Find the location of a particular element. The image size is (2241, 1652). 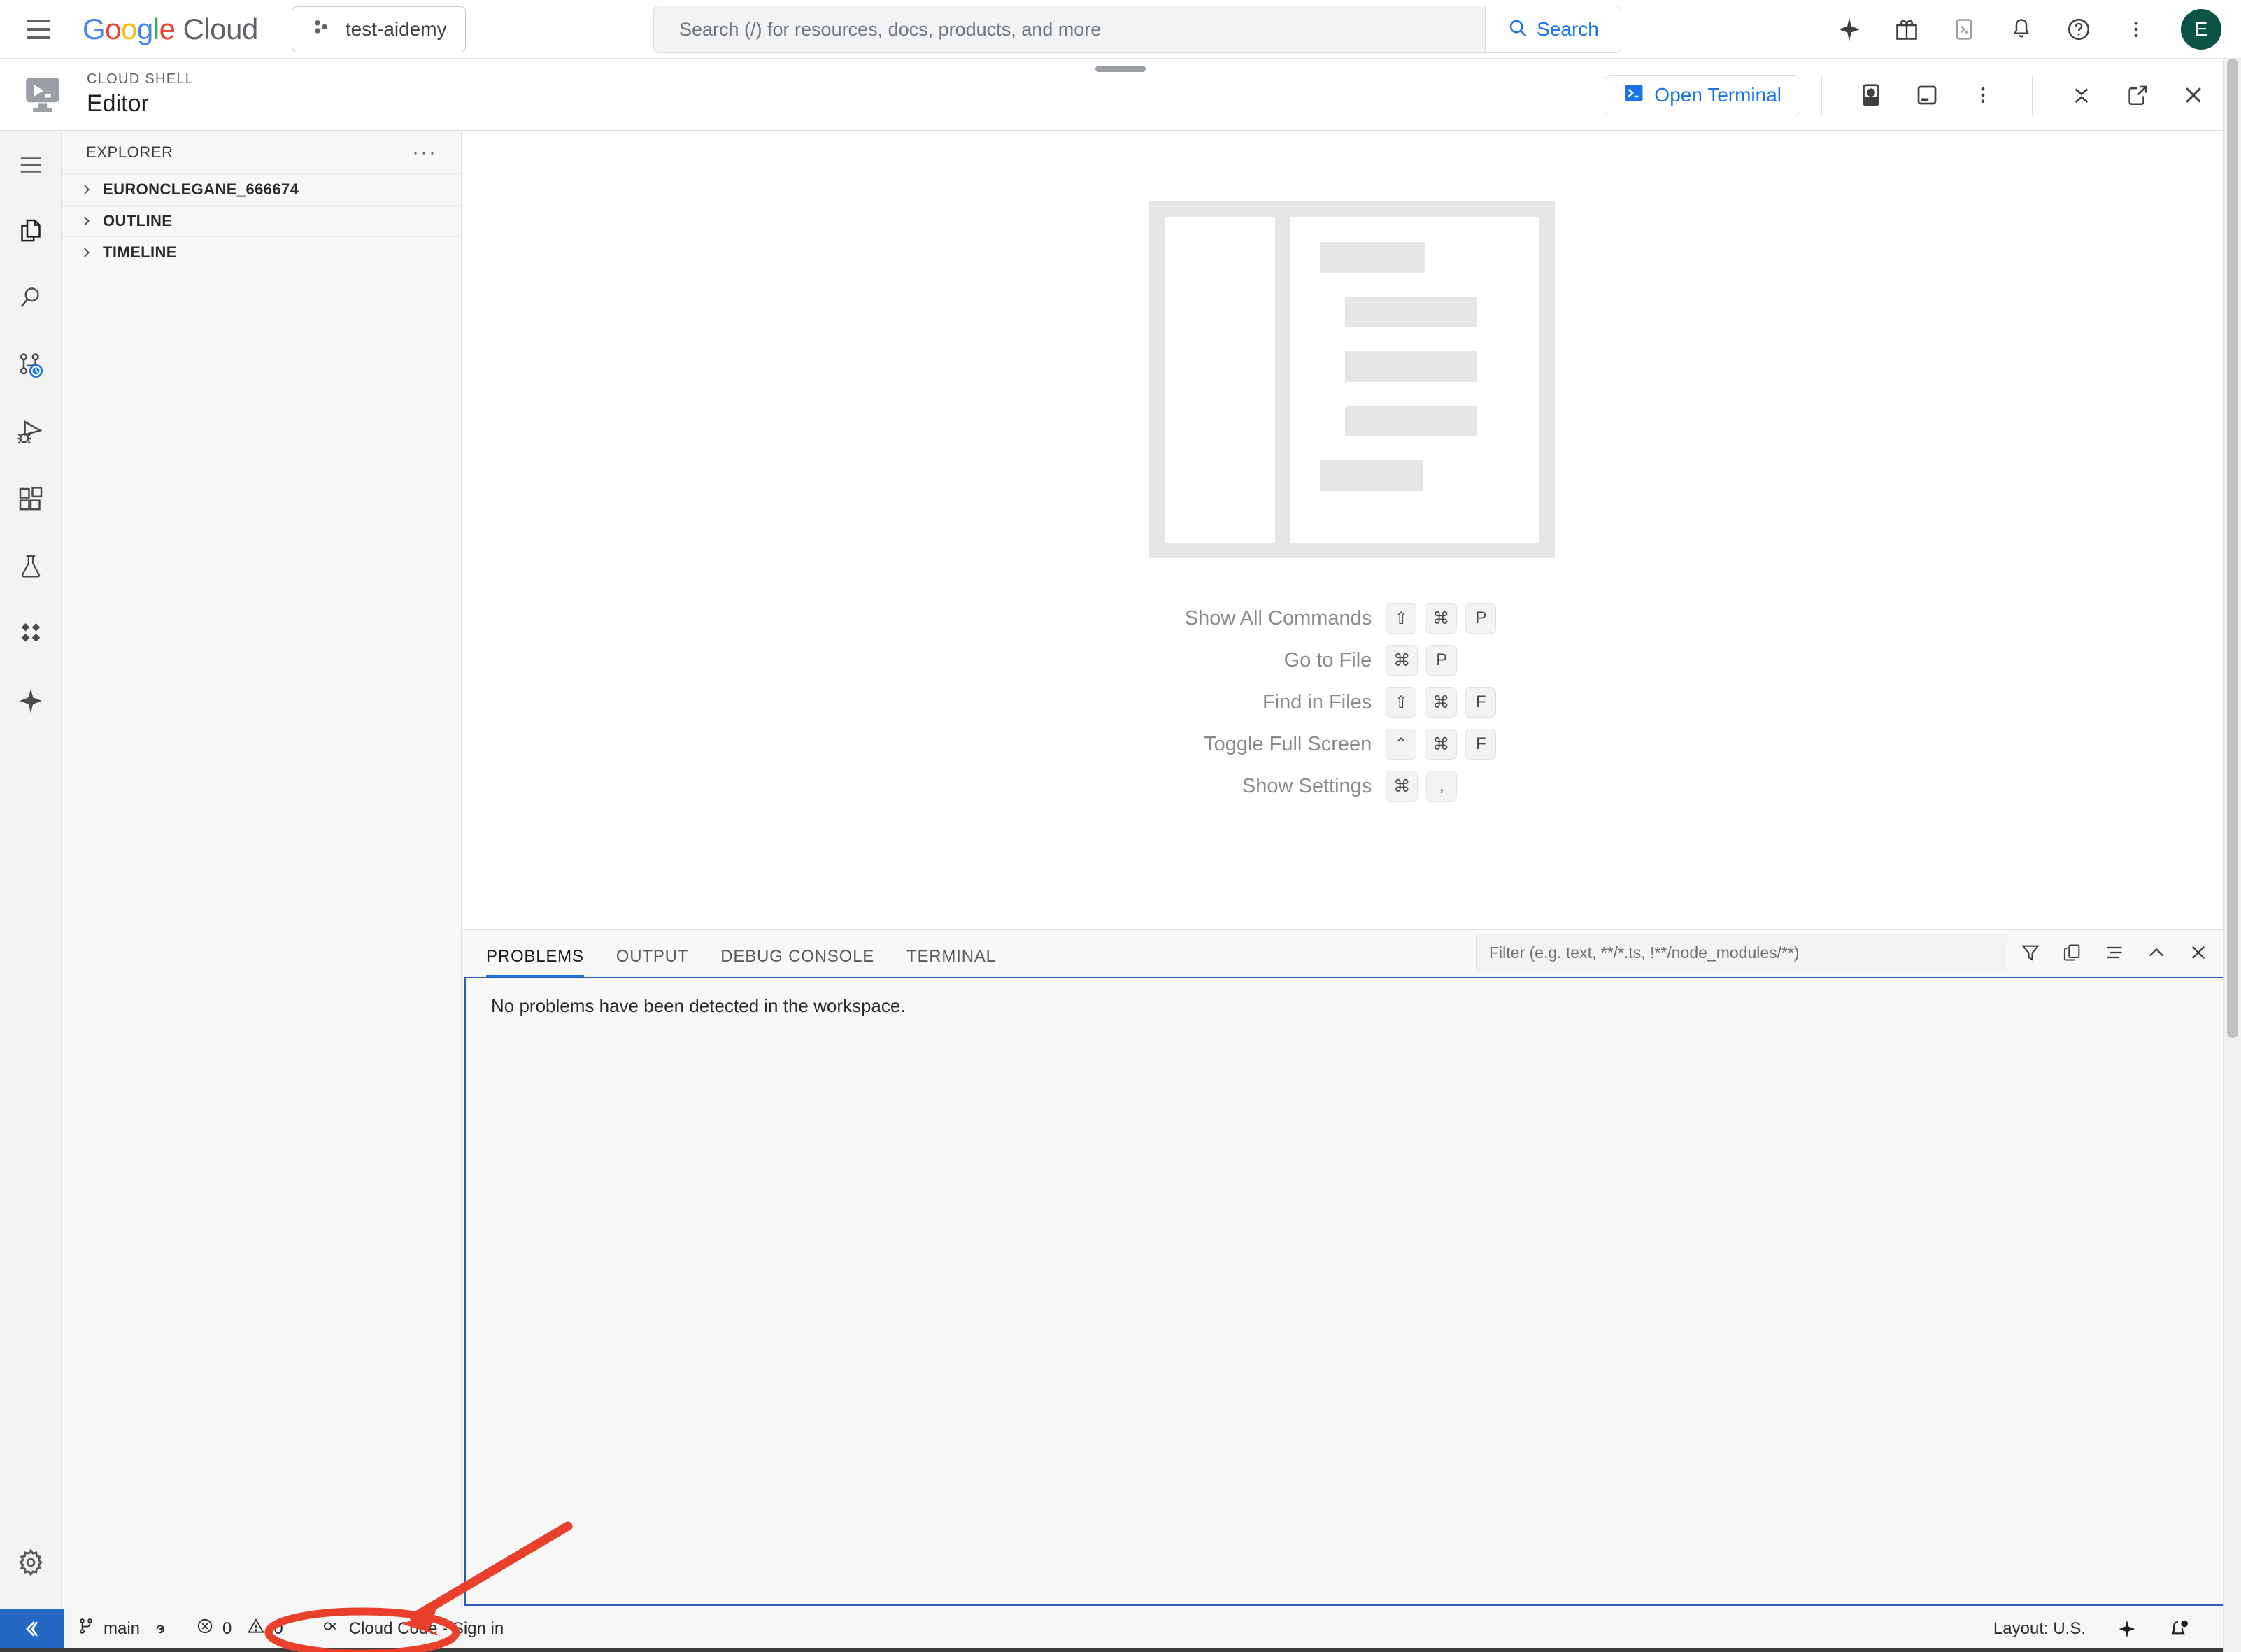

placeholder-left-pane is located at coordinates (1227, 380).